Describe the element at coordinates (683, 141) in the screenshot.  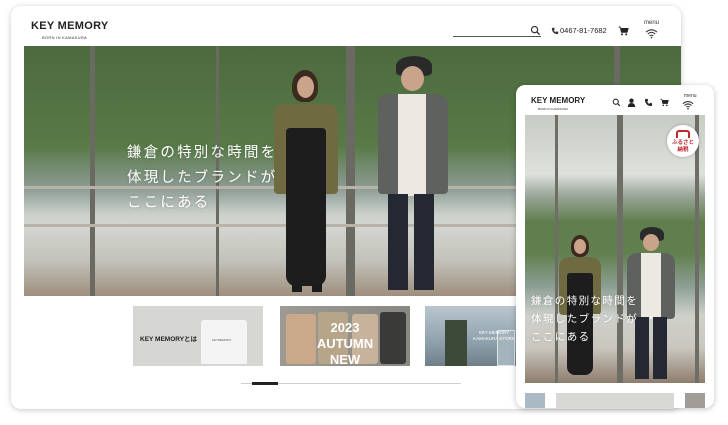
I see `furusato-nozei-badge: ふるさと 納税` at that location.